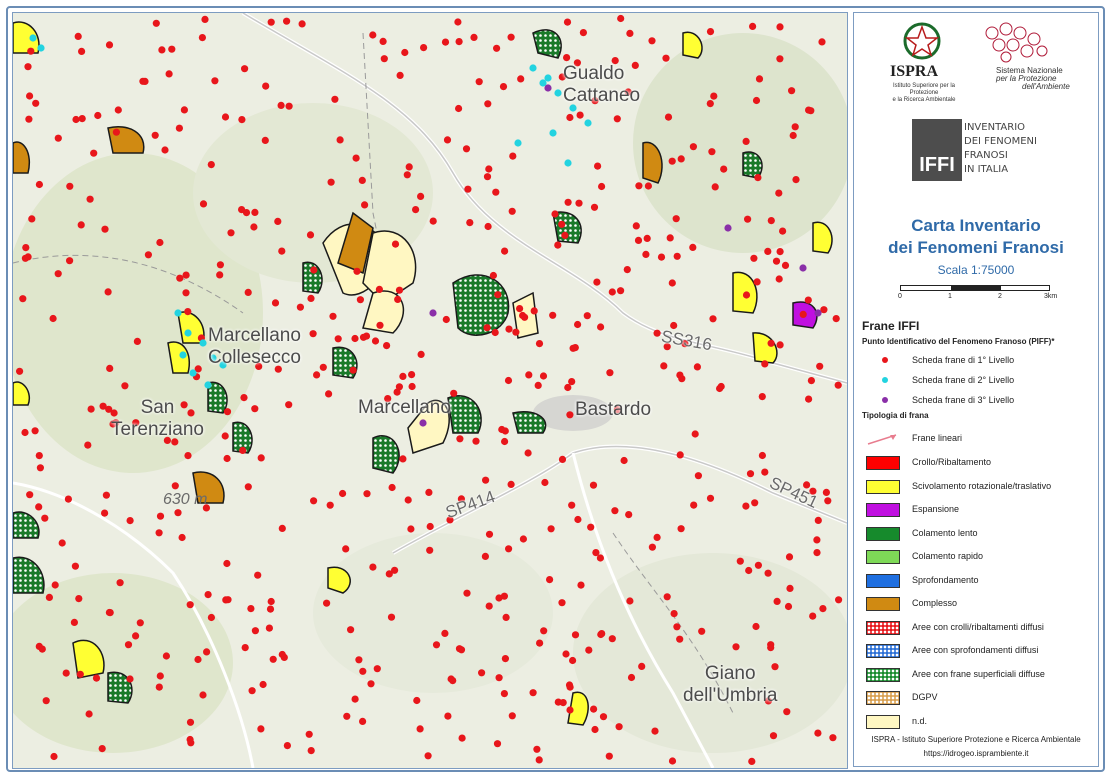 The width and height of the screenshot is (1113, 780). What do you see at coordinates (963, 360) in the screenshot?
I see `legend-point-label: Scheda frane di 1° Livello` at bounding box center [963, 360].